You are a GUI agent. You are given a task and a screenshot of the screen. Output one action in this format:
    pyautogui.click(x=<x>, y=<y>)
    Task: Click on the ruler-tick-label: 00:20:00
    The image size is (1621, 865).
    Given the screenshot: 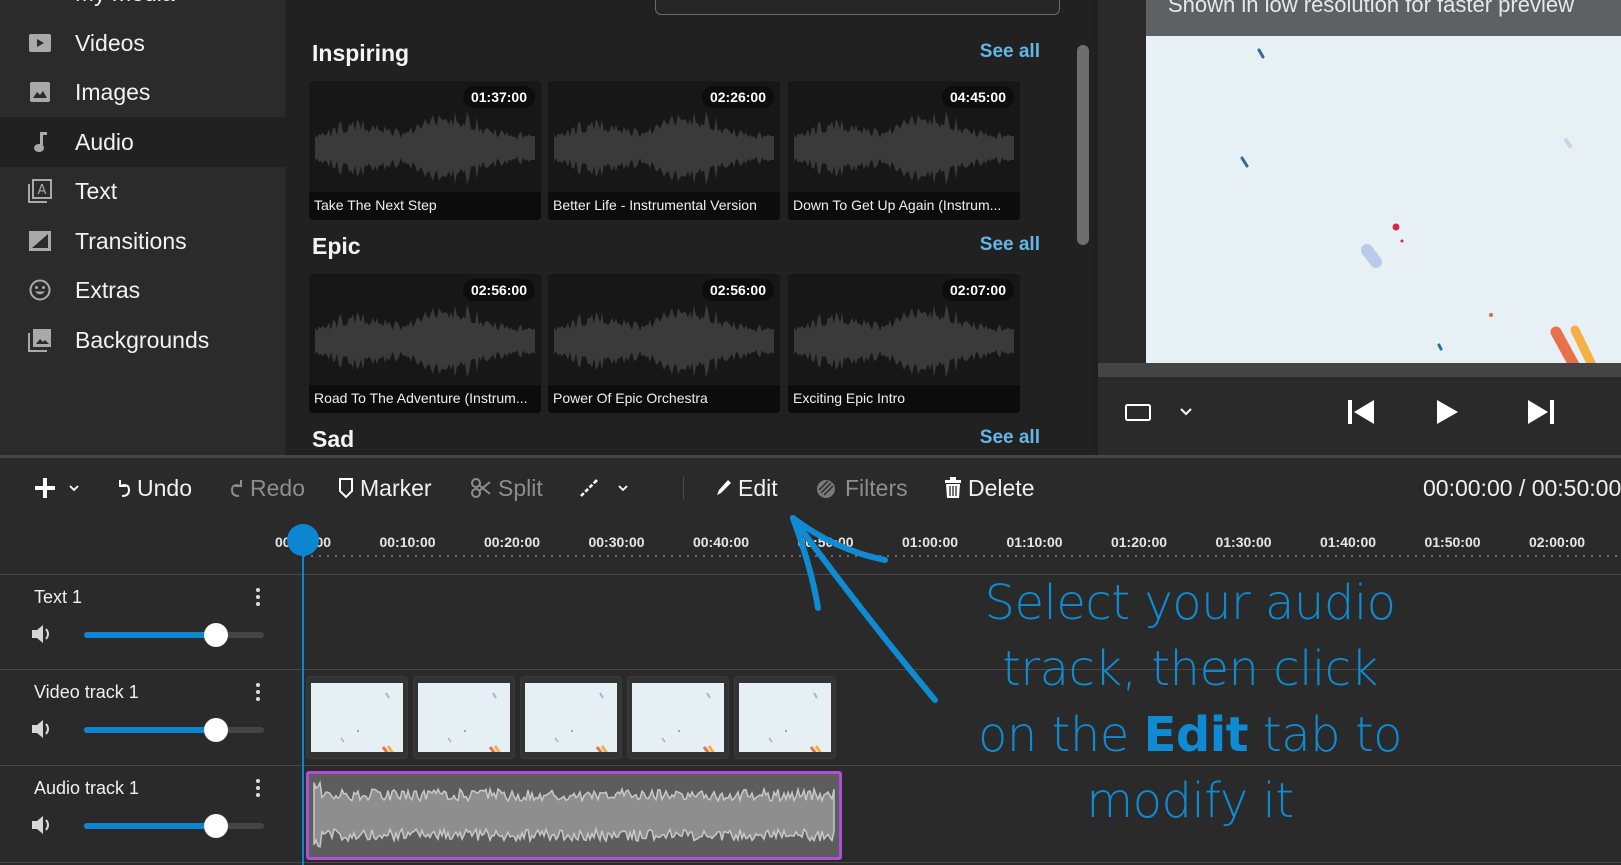 What is the action you would take?
    pyautogui.click(x=512, y=542)
    